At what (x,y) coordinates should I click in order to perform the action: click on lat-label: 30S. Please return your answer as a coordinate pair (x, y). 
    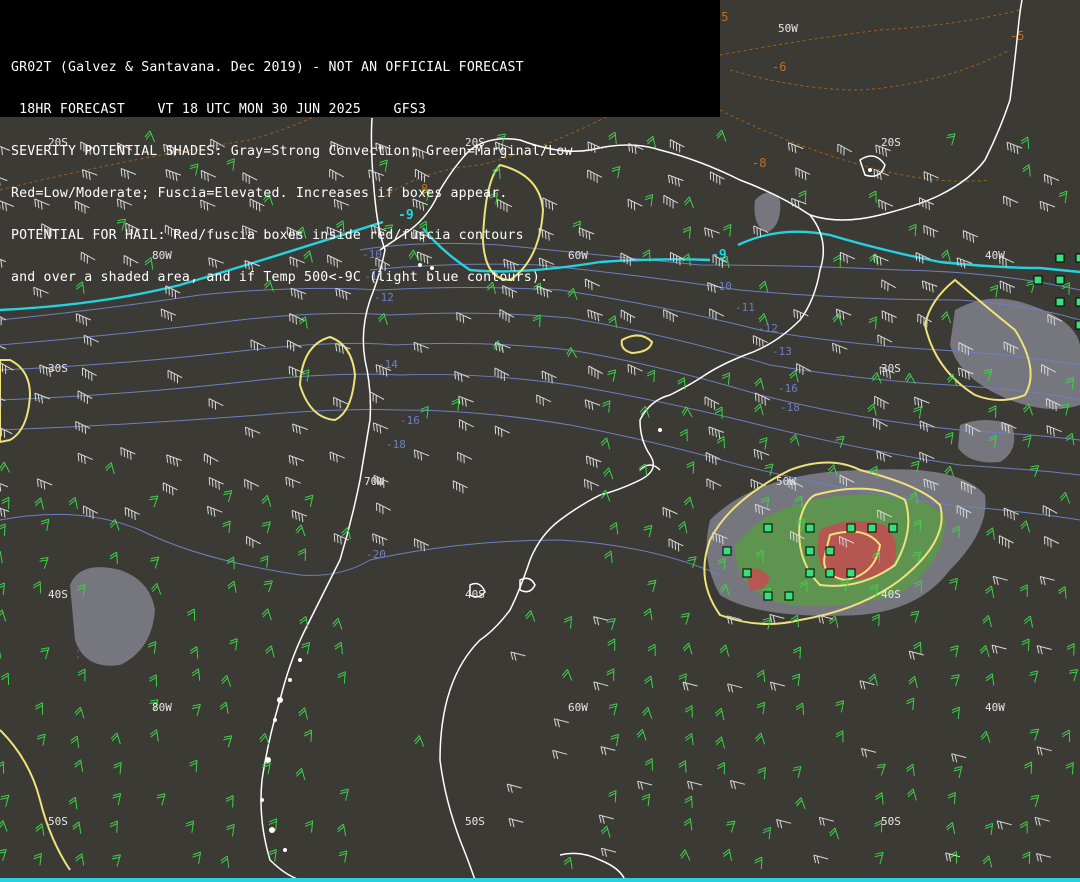
    Looking at the image, I should click on (58, 368).